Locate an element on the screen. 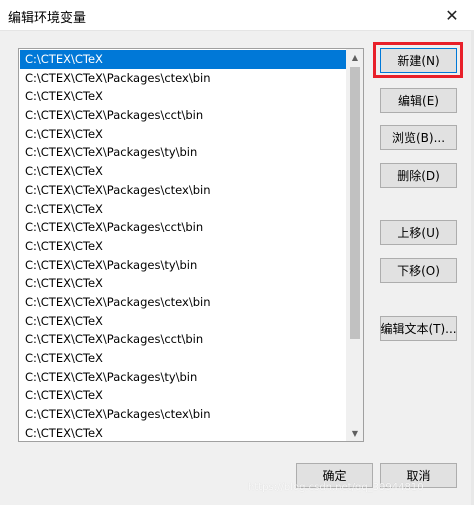  window-title: 编辑环境变量 is located at coordinates (47, 18).